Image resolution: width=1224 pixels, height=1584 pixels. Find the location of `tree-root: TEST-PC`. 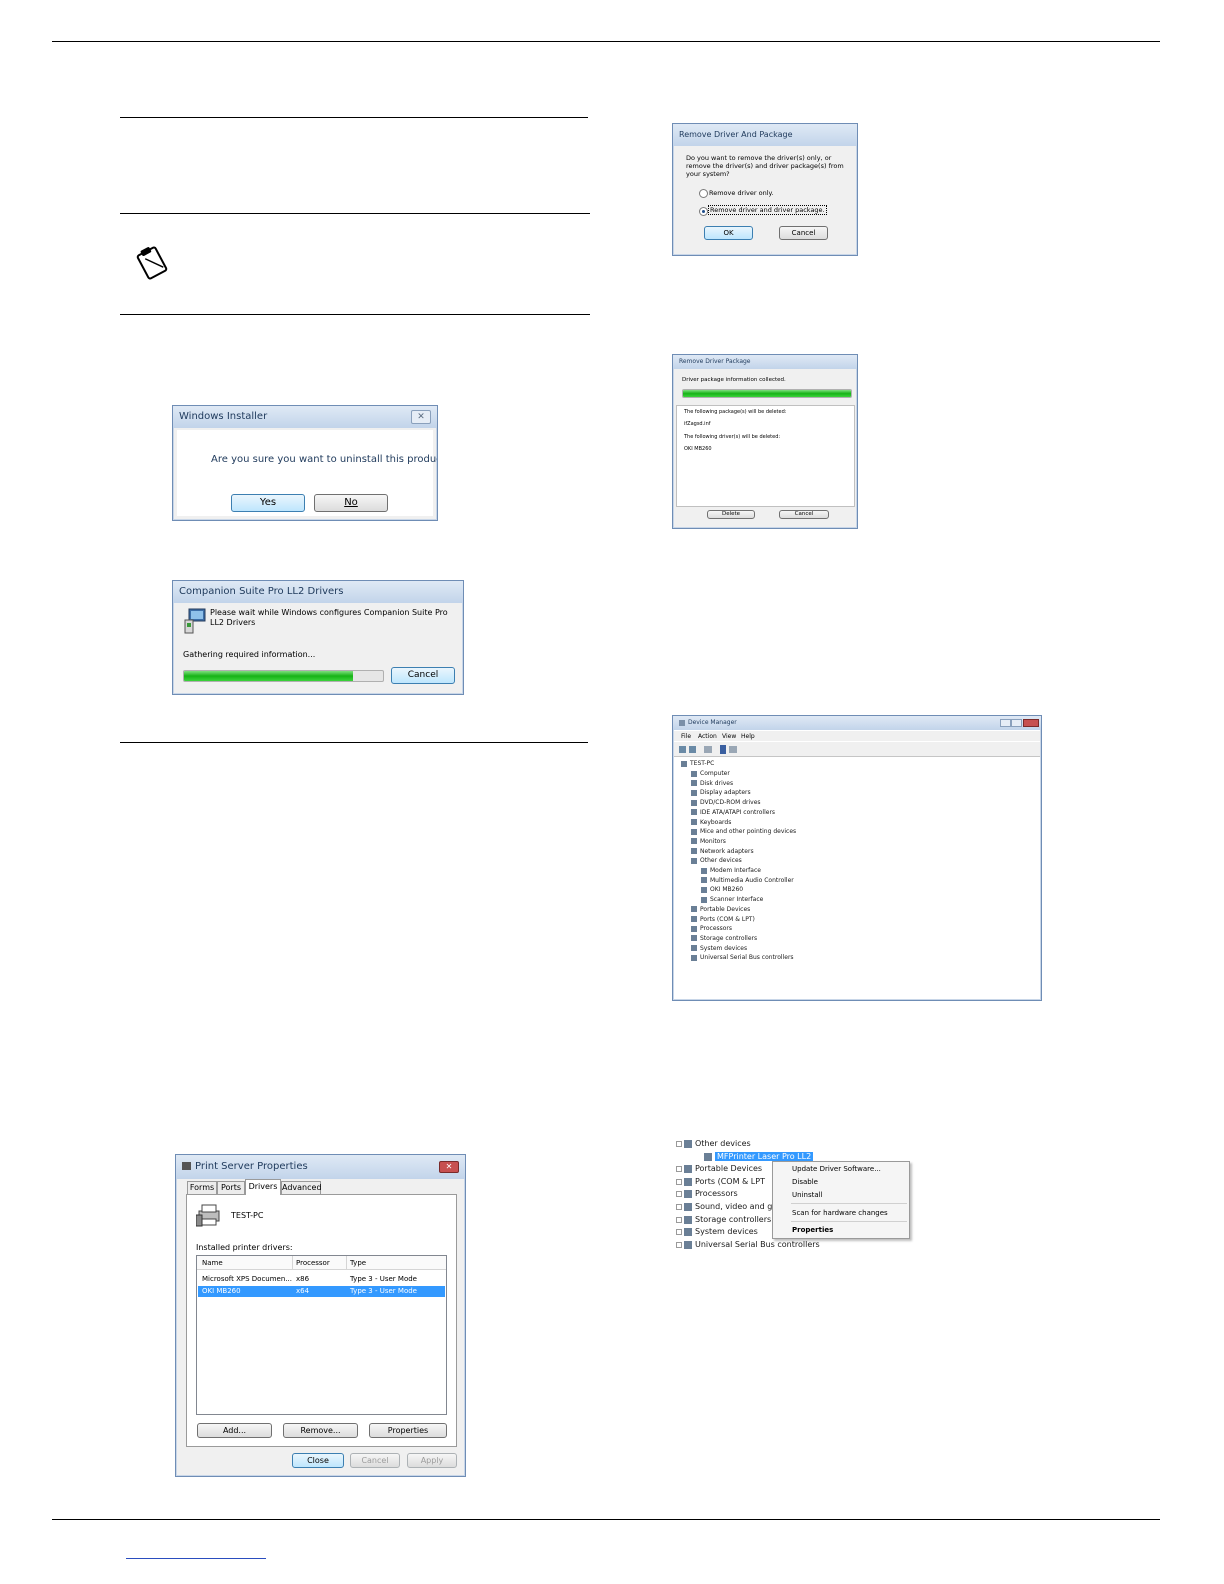

tree-root: TEST-PC is located at coordinates (697, 763).